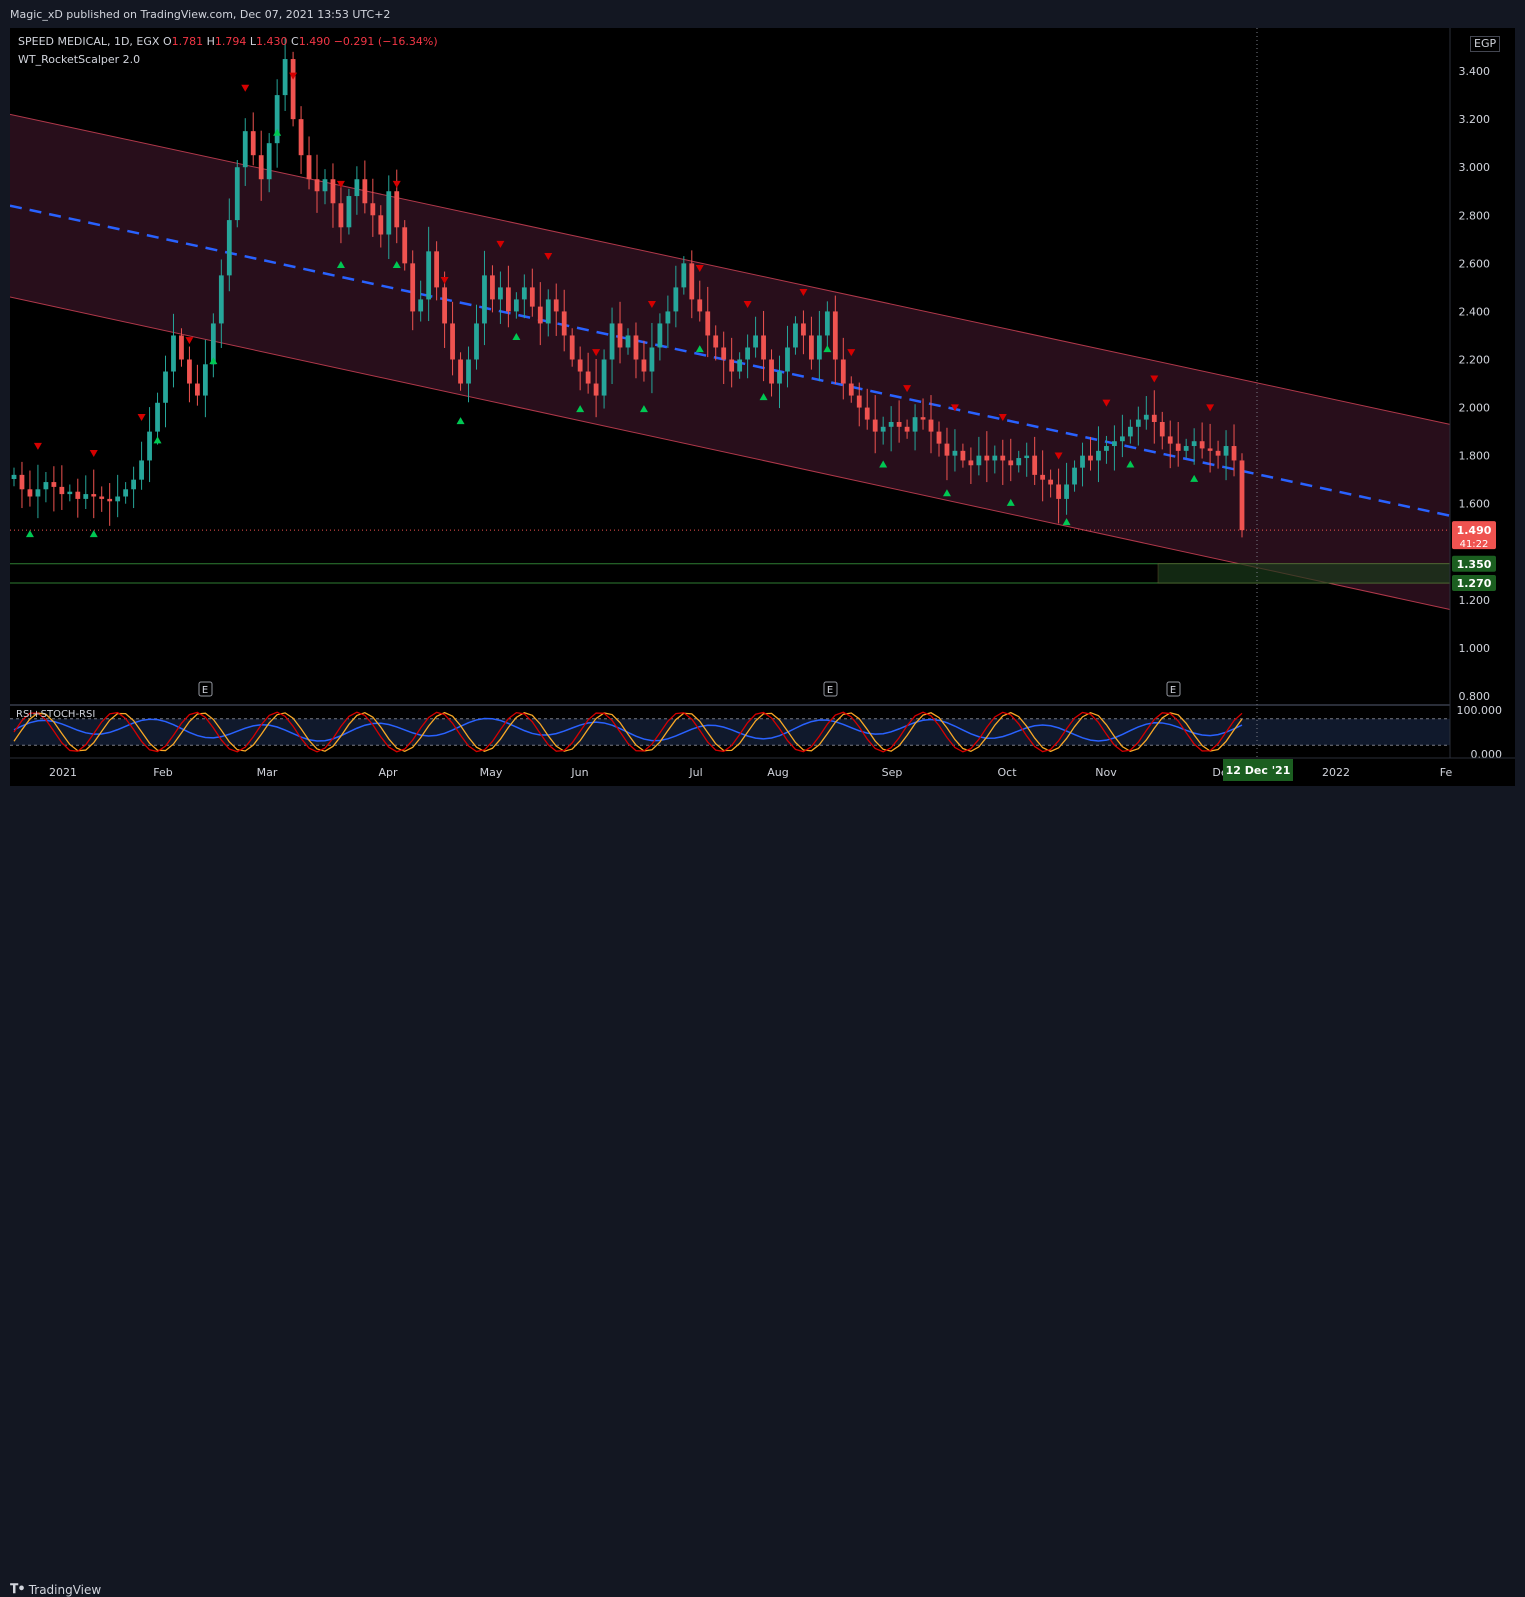  What do you see at coordinates (1007, 772) in the screenshot?
I see `time-tick-label: Oct` at bounding box center [1007, 772].